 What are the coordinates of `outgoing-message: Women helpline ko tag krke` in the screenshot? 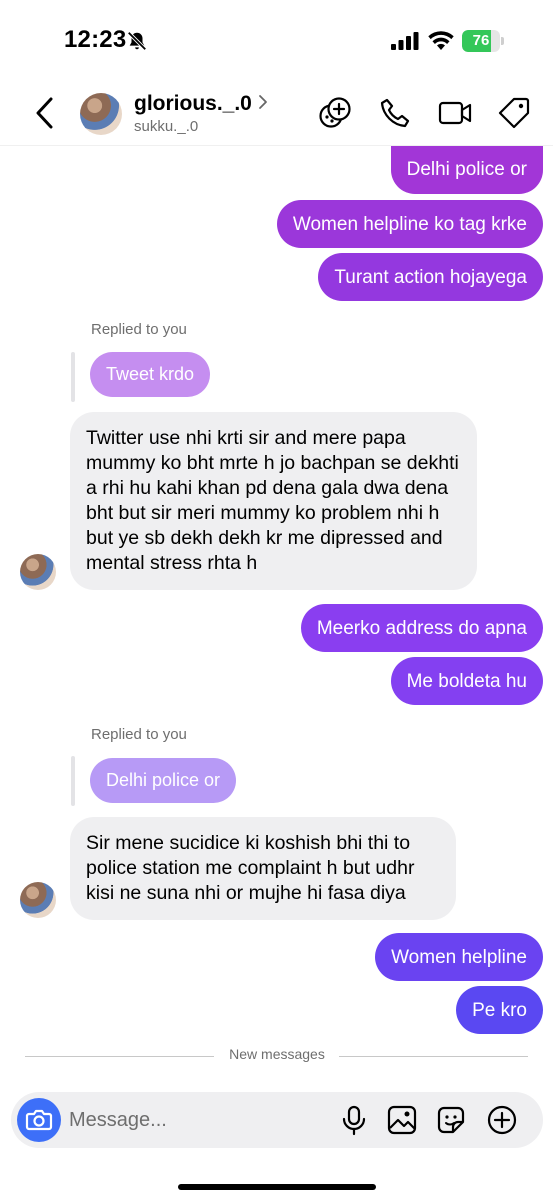 It's located at (409, 224).